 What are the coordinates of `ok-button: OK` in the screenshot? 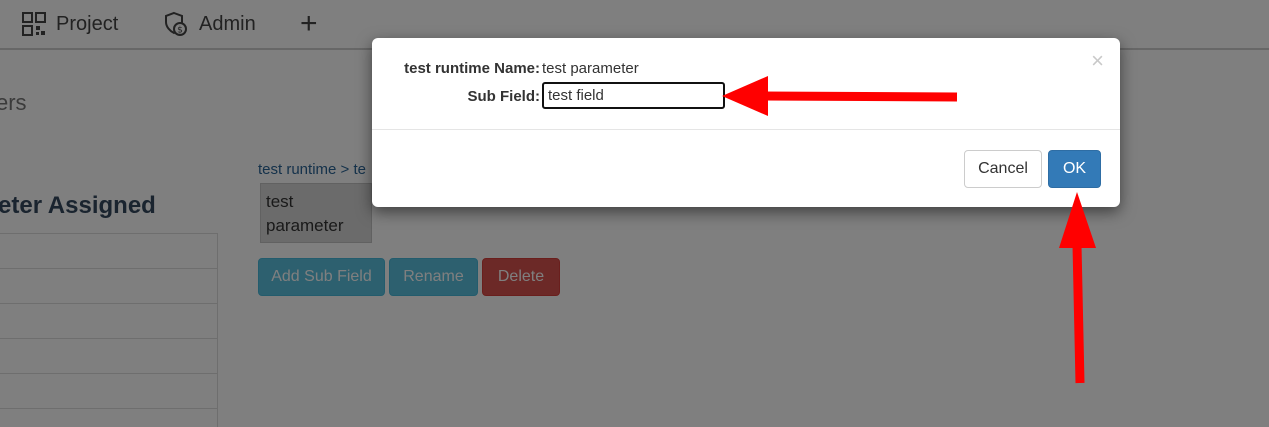 It's located at (1074, 169).